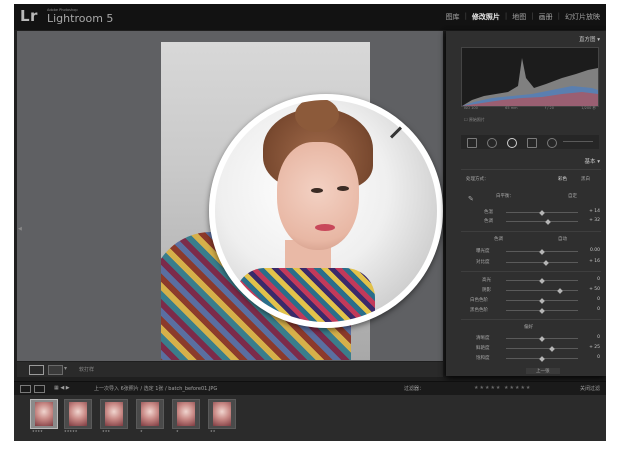  What do you see at coordinates (546, 17) in the screenshot?
I see `module-book: 画册` at bounding box center [546, 17].